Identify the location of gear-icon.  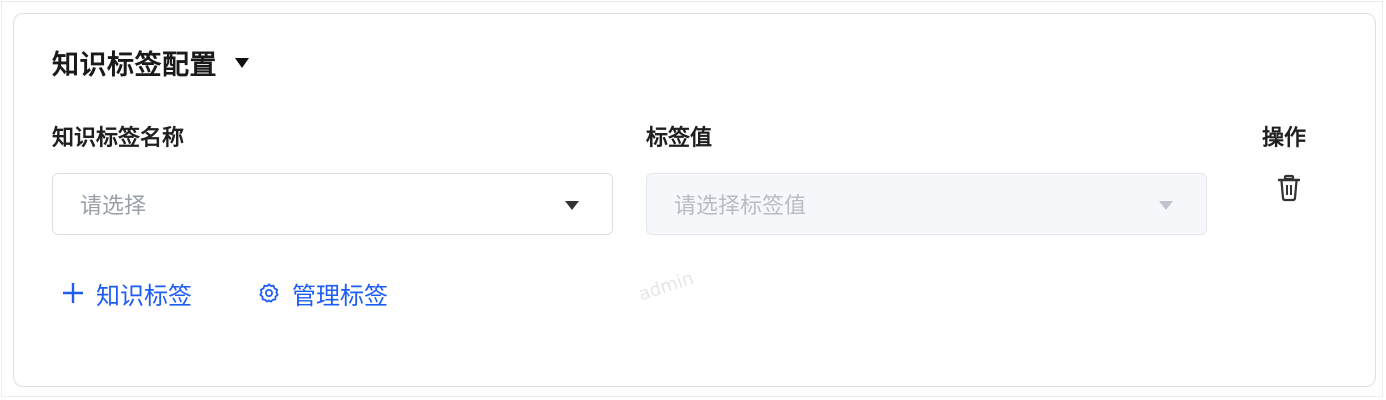
(269, 293).